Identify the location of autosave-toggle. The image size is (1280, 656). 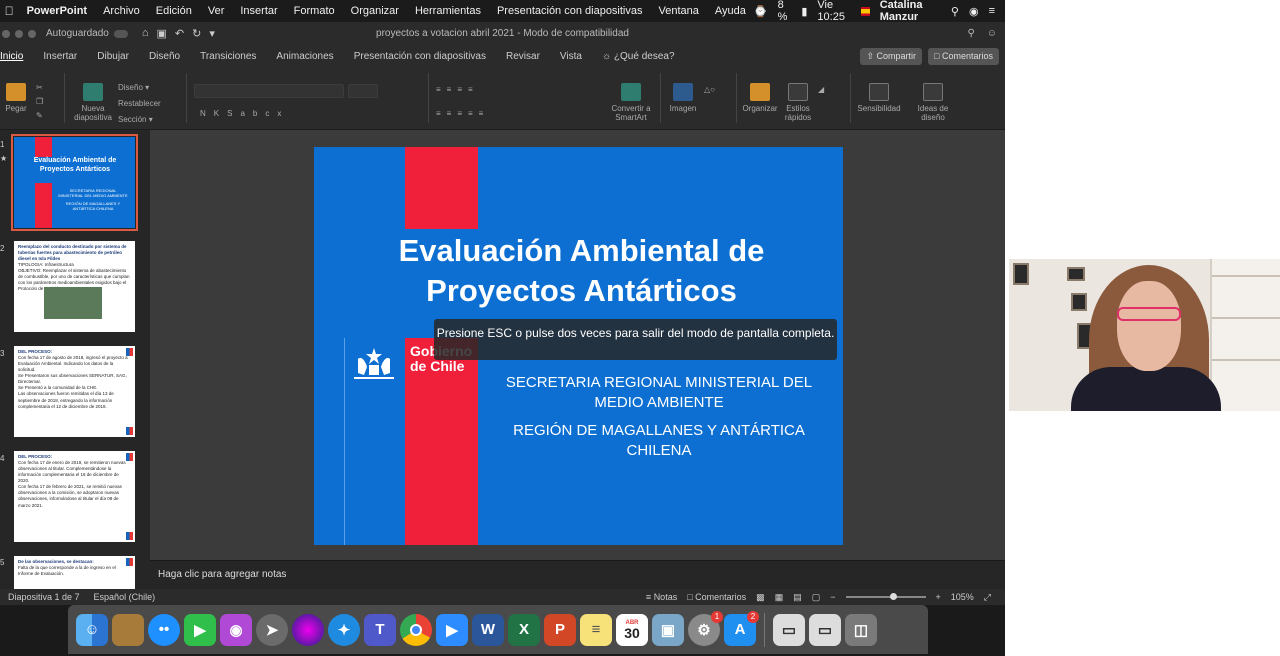
(120, 33).